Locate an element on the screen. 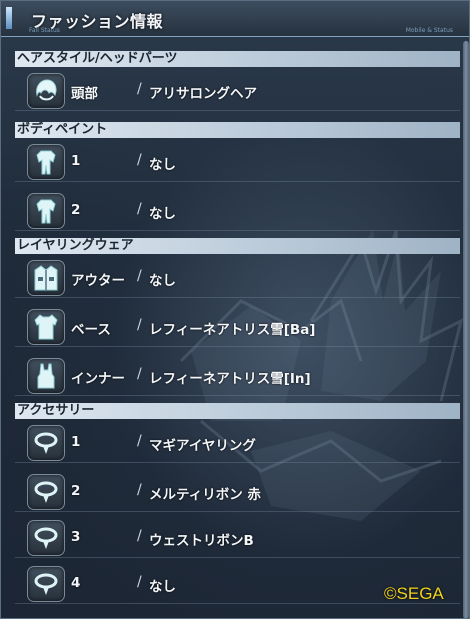 The width and height of the screenshot is (470, 619). item-label: 3 is located at coordinates (76, 537).